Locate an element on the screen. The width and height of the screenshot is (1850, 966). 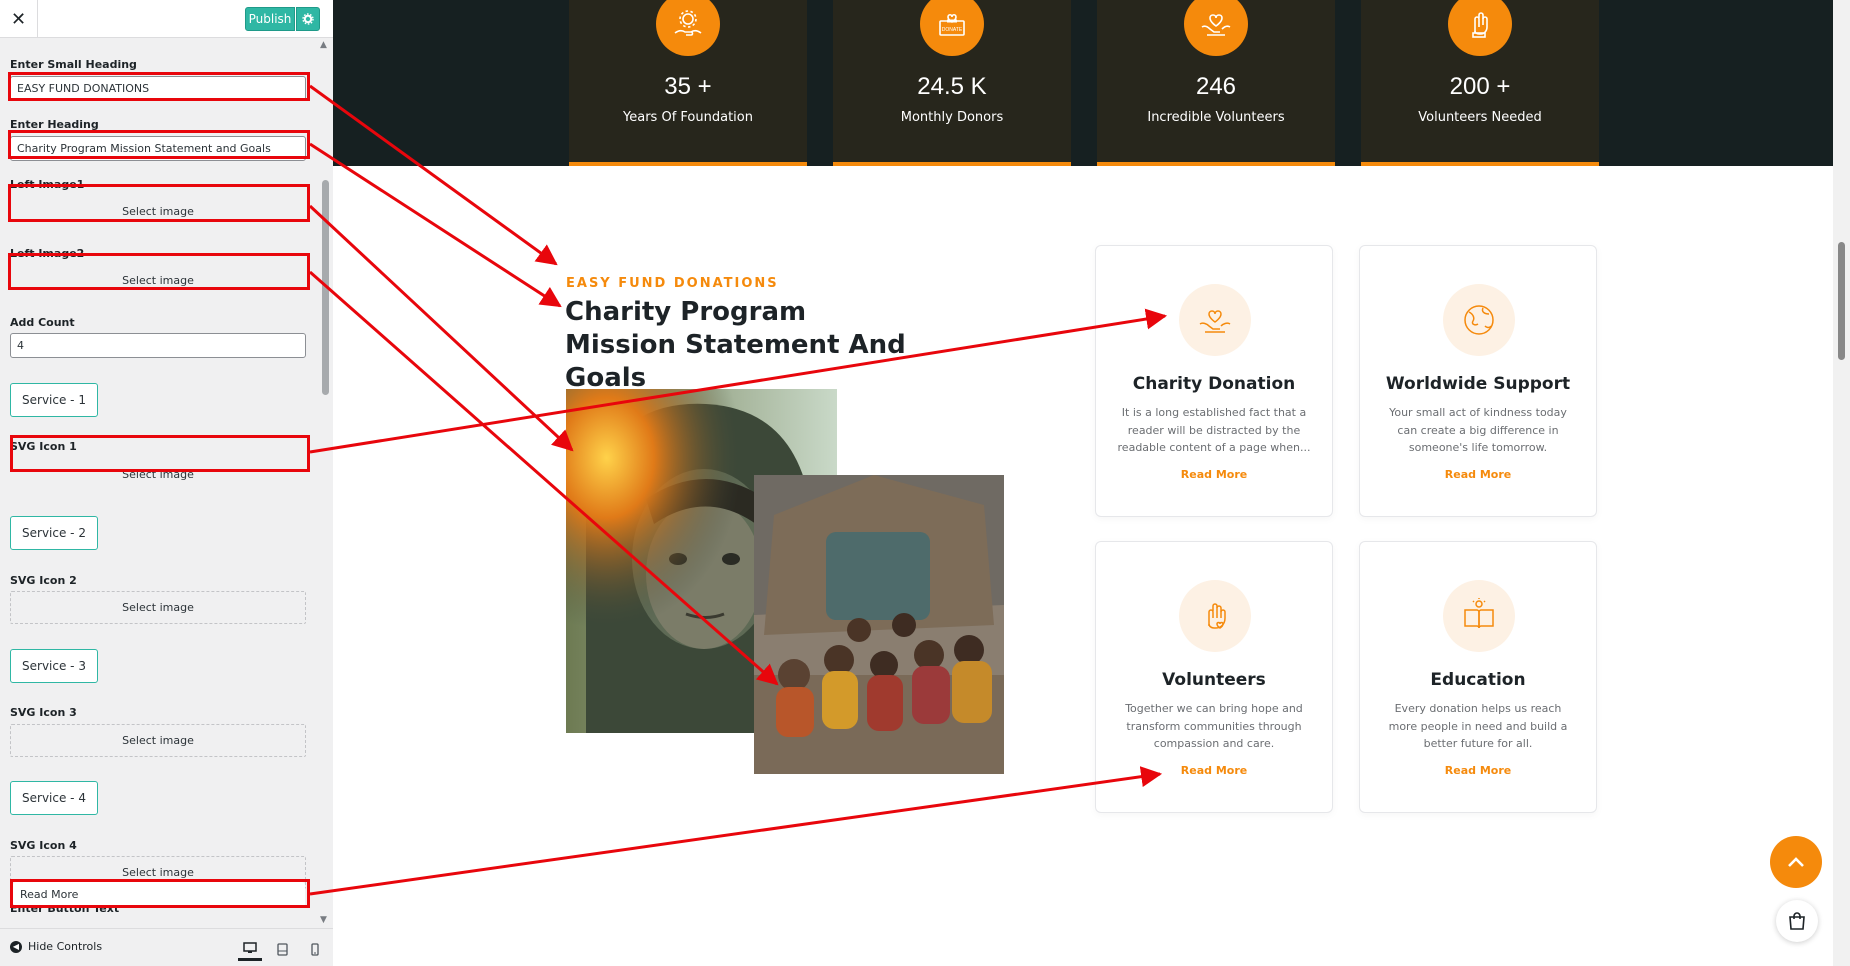
card-title: Education is located at coordinates (1478, 680).